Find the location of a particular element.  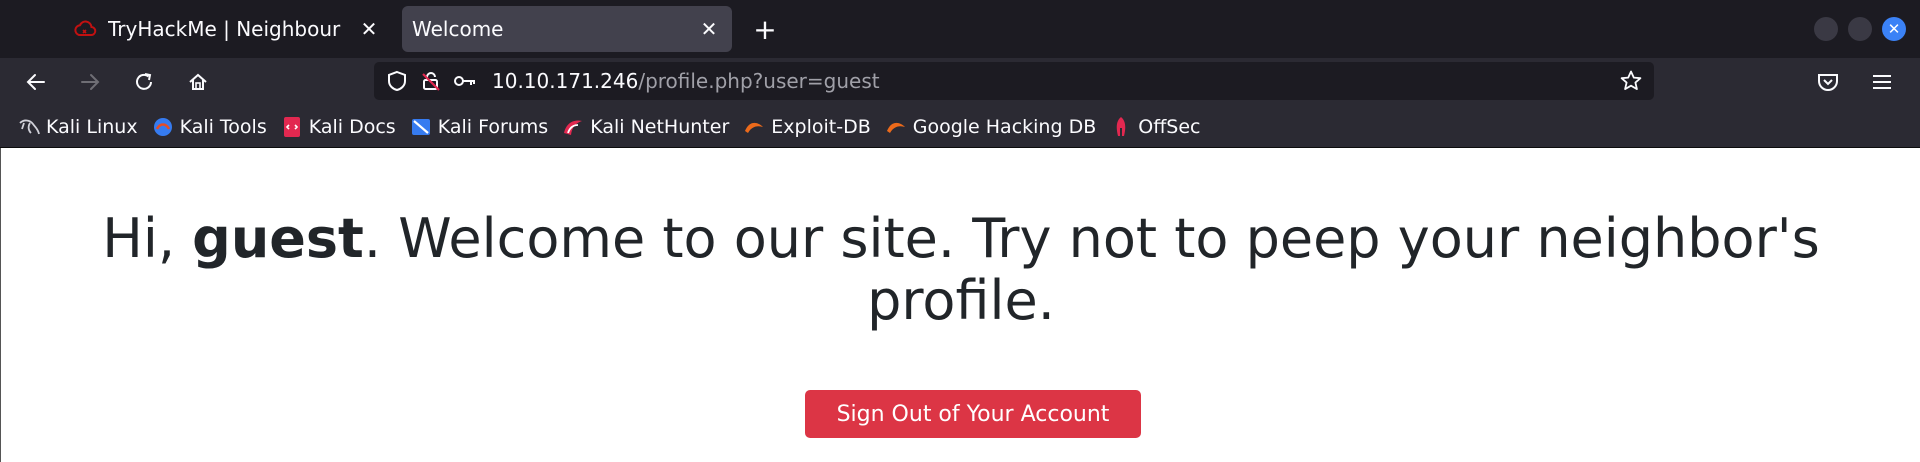

bookmark-kali-forums: Kali Forums is located at coordinates (479, 127).